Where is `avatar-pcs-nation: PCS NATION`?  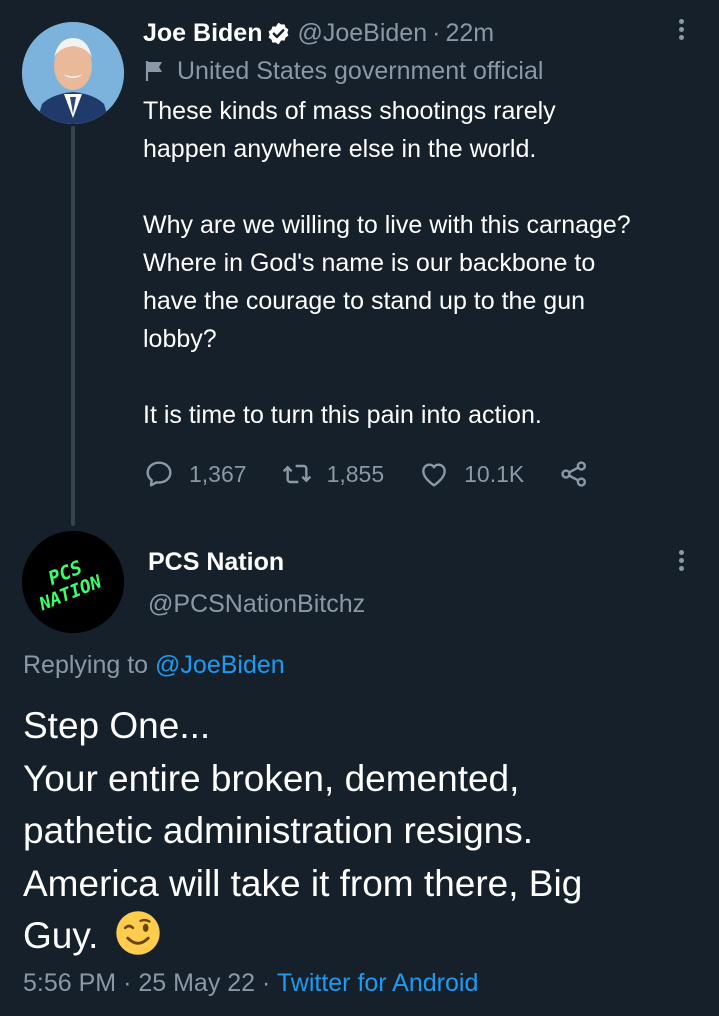 avatar-pcs-nation: PCS NATION is located at coordinates (73, 582).